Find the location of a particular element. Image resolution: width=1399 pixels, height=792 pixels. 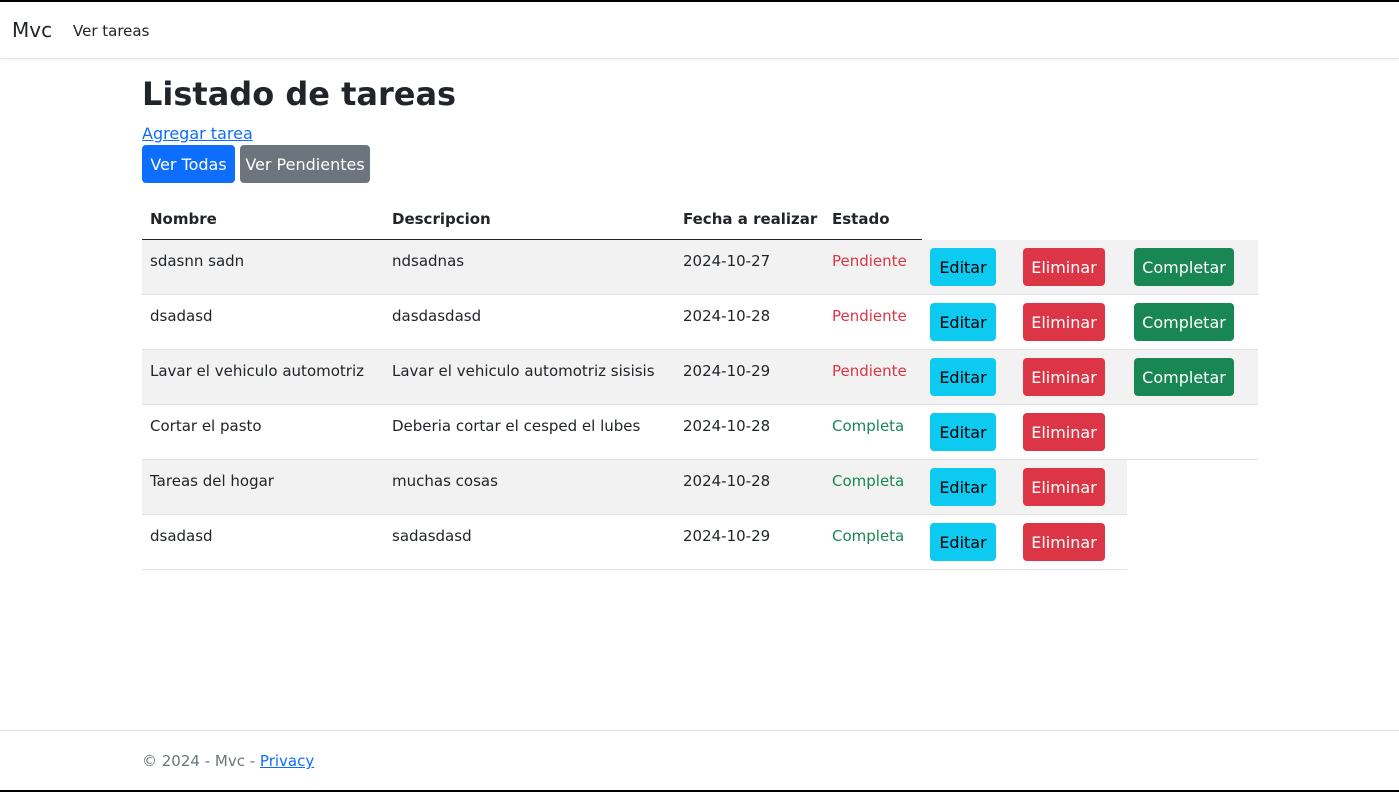

task-name: Cortar el pasto is located at coordinates (206, 426).